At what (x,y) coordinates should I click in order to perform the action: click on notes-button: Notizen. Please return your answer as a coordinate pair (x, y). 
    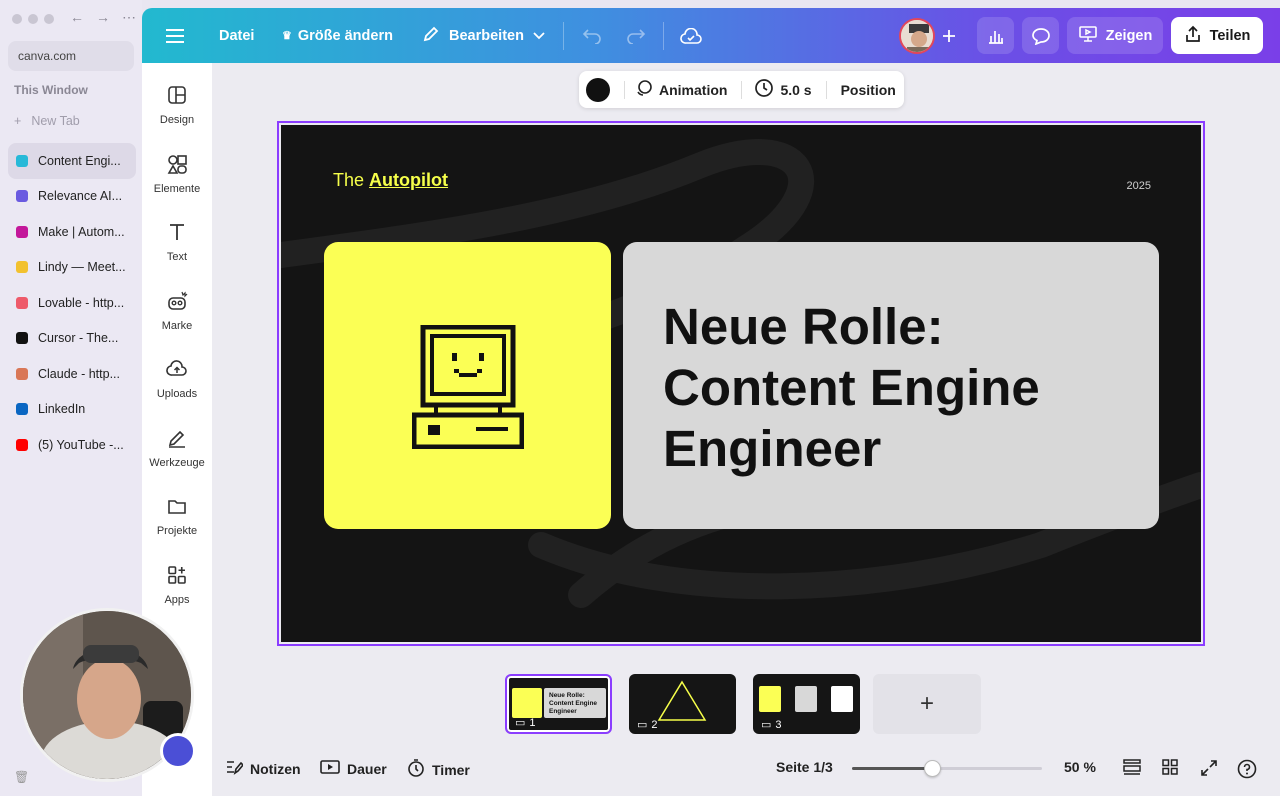
    Looking at the image, I should click on (263, 768).